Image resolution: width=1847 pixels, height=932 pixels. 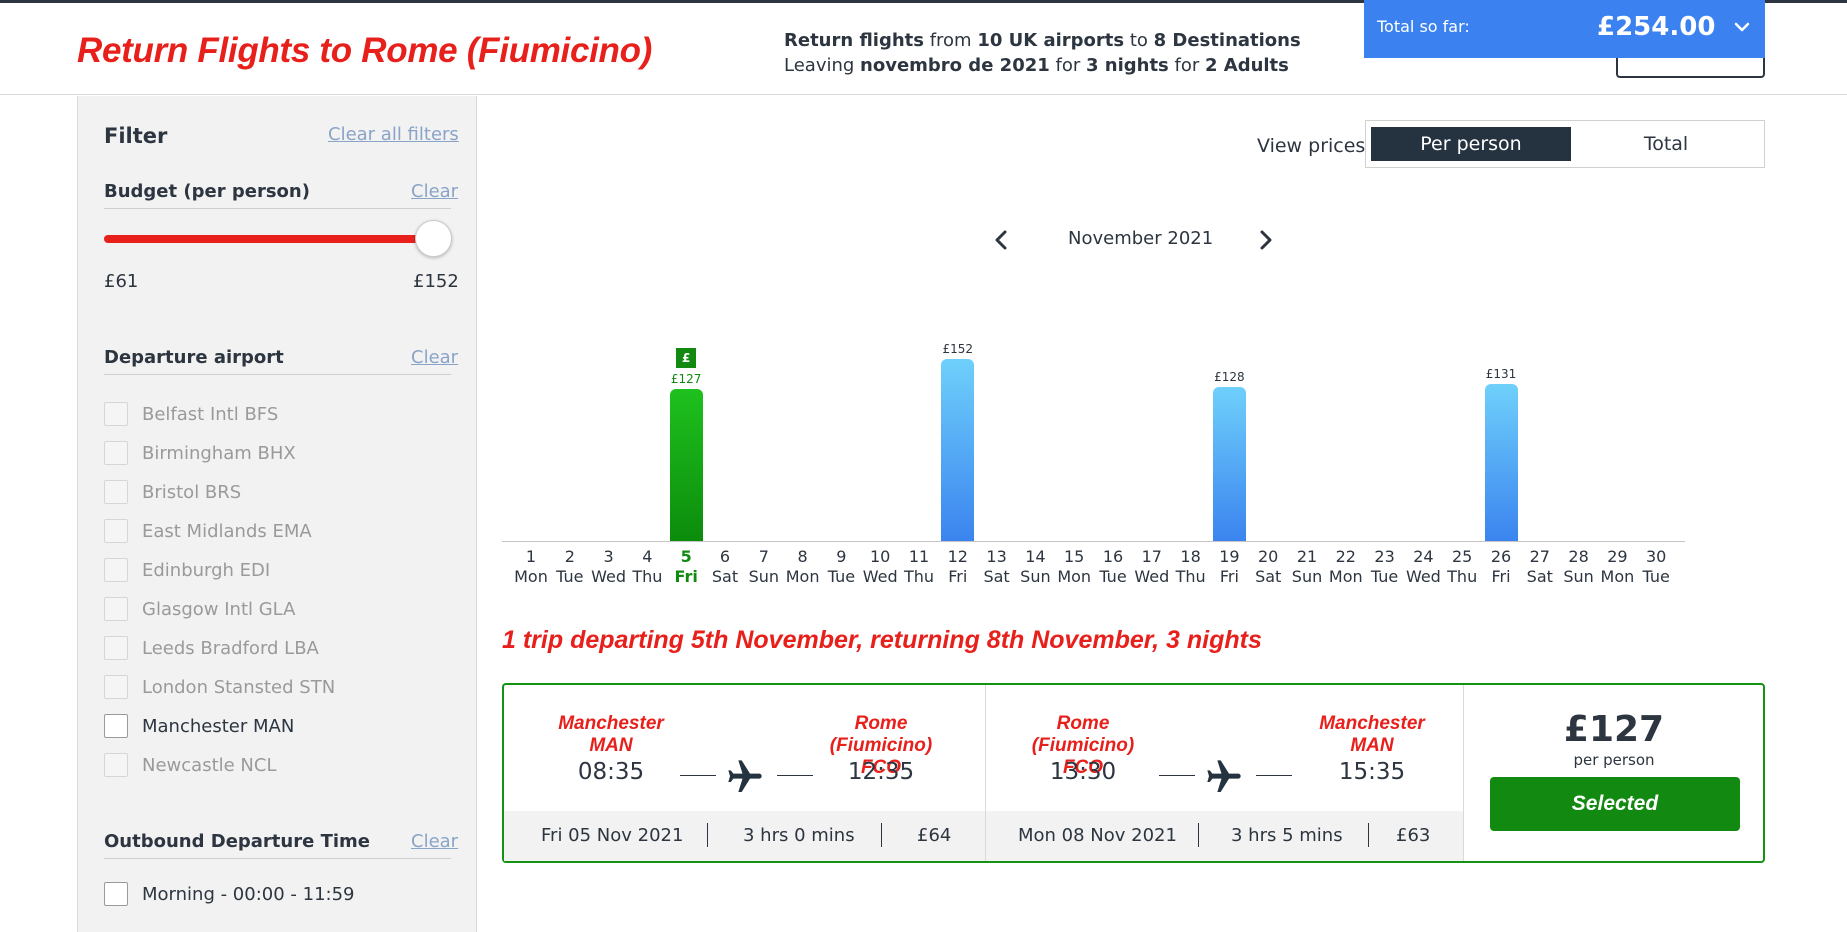 What do you see at coordinates (1578, 556) in the screenshot?
I see `day-number: 28` at bounding box center [1578, 556].